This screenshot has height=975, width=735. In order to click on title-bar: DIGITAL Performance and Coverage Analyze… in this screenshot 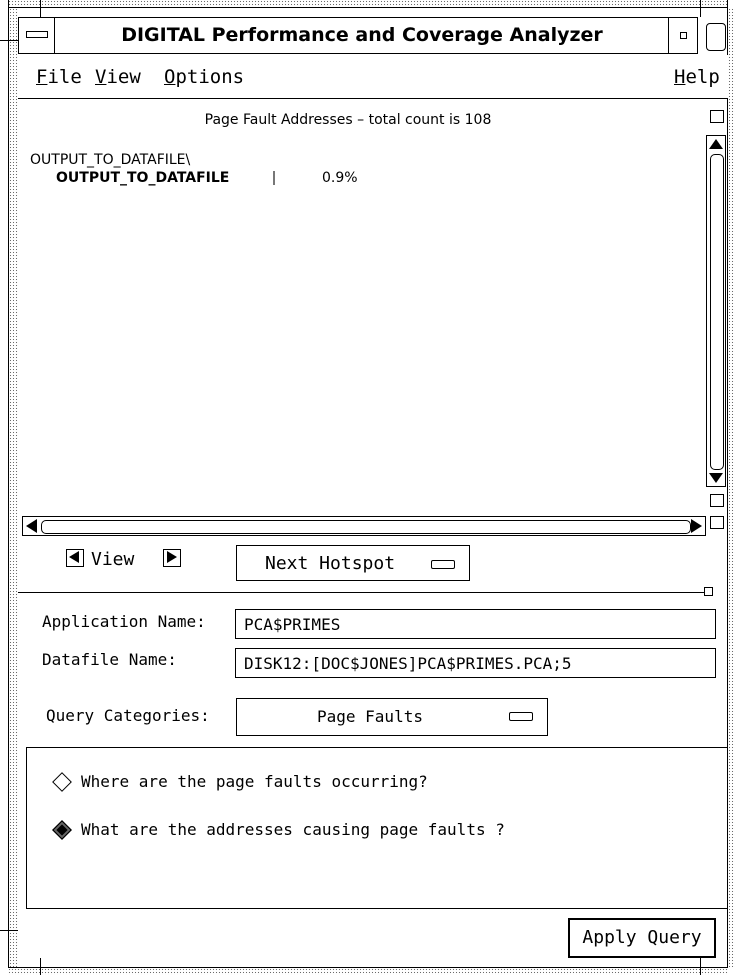, I will do `click(358, 35)`.